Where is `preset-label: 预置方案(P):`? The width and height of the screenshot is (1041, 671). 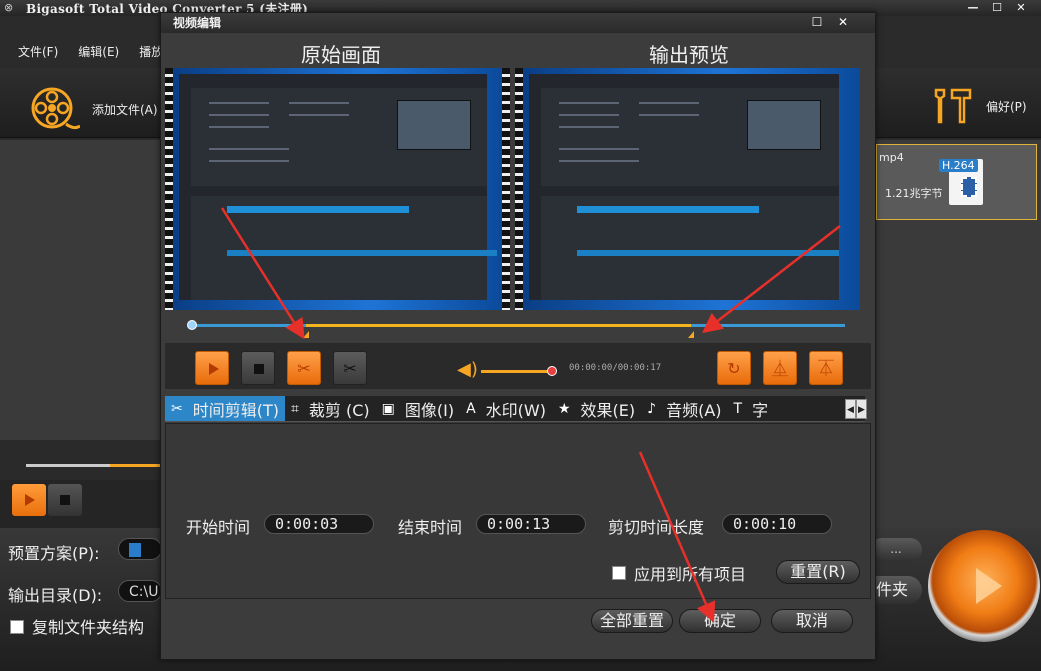
preset-label: 预置方案(P): is located at coordinates (54, 553).